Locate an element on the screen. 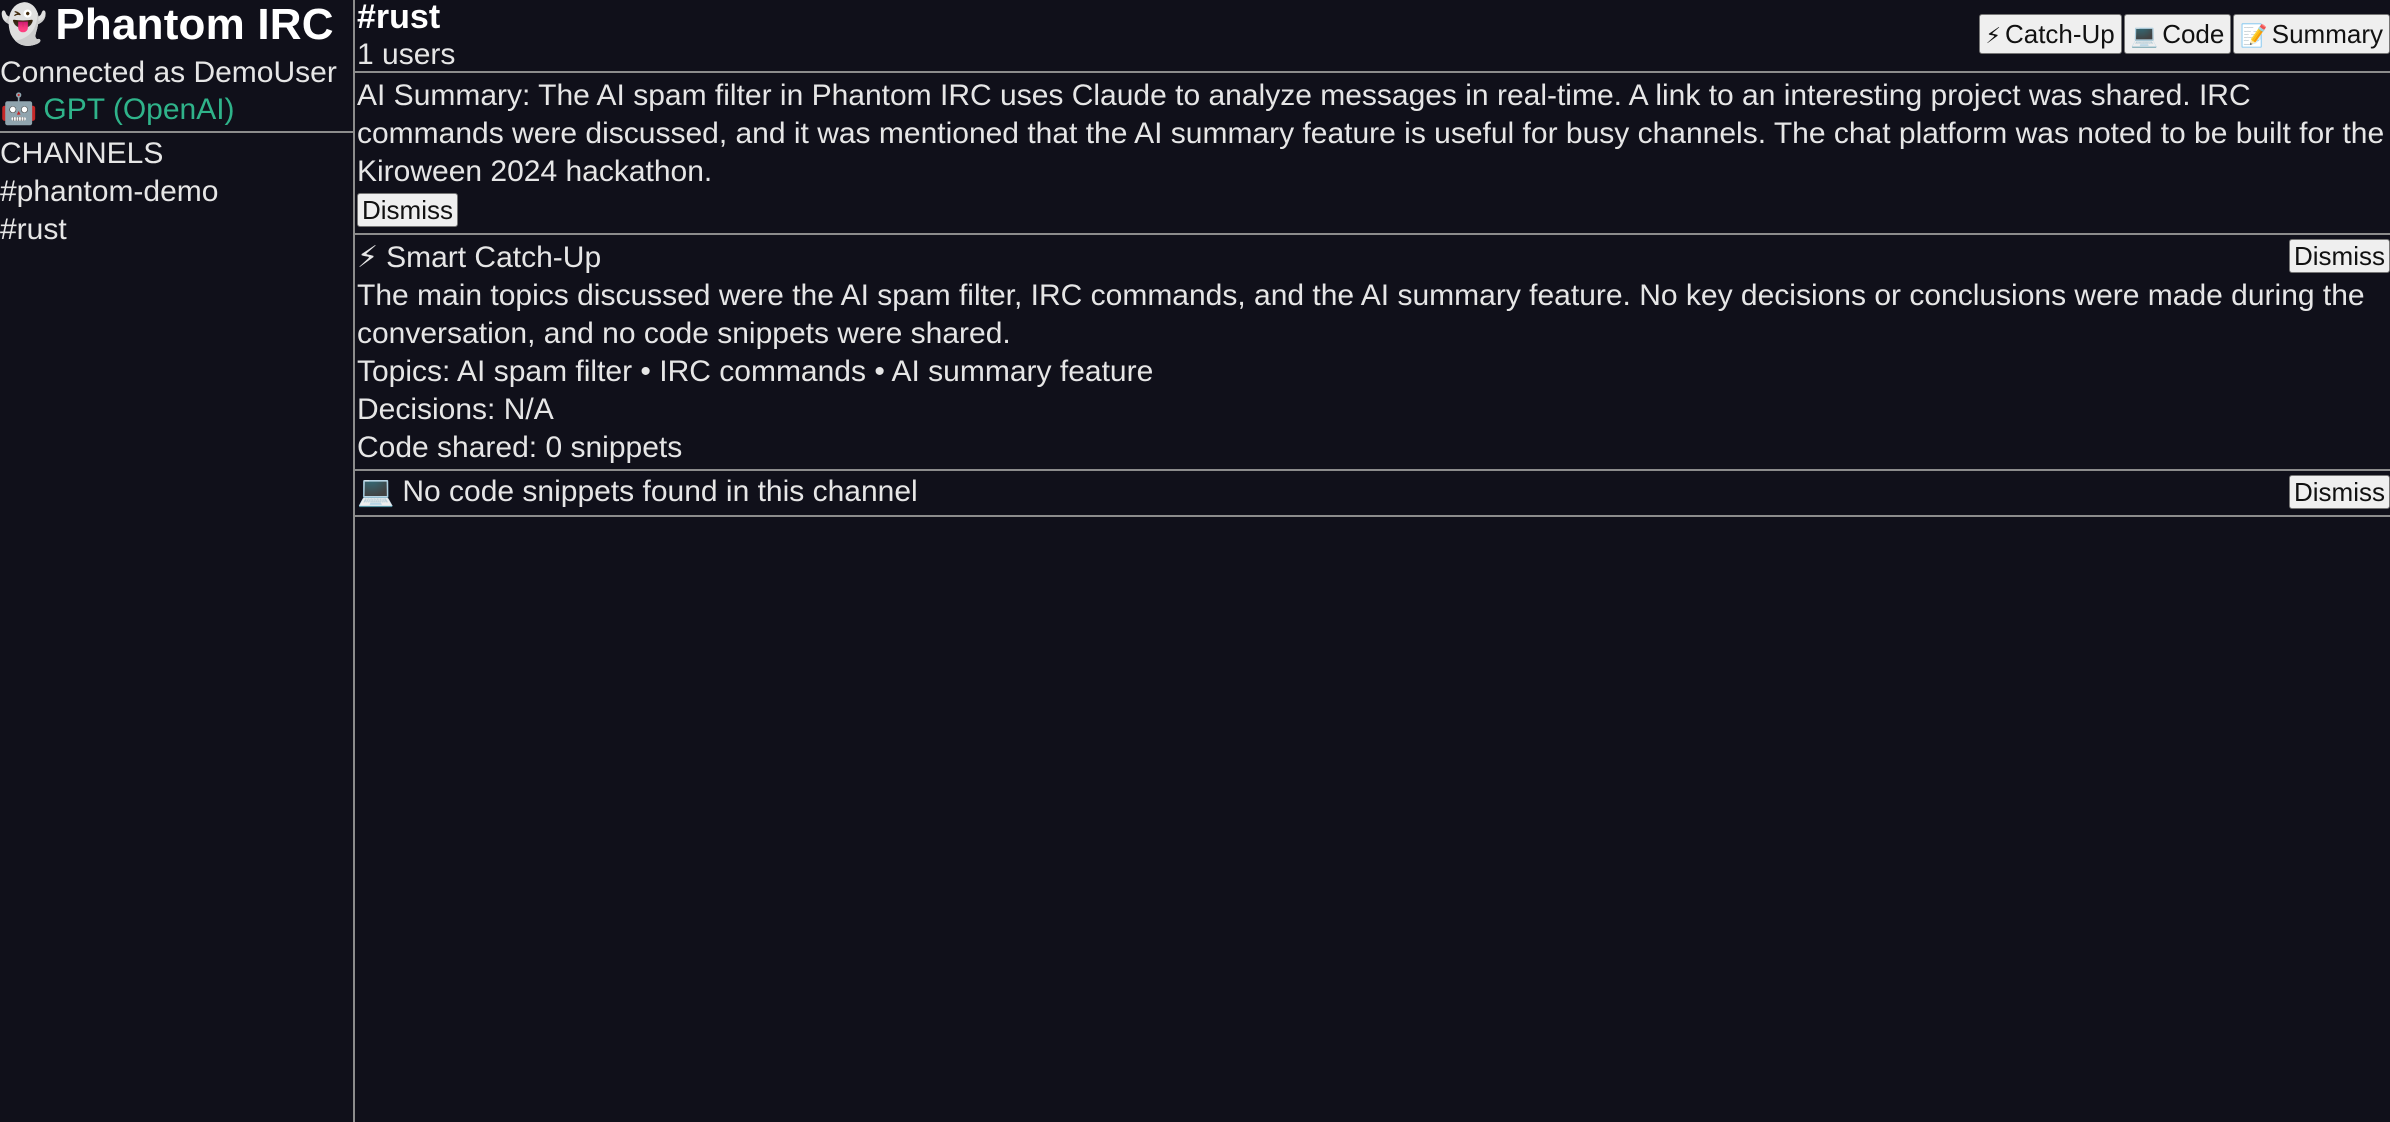 The image size is (2390, 1122). code-panel-text: No code snippets found in this channel is located at coordinates (660, 491).